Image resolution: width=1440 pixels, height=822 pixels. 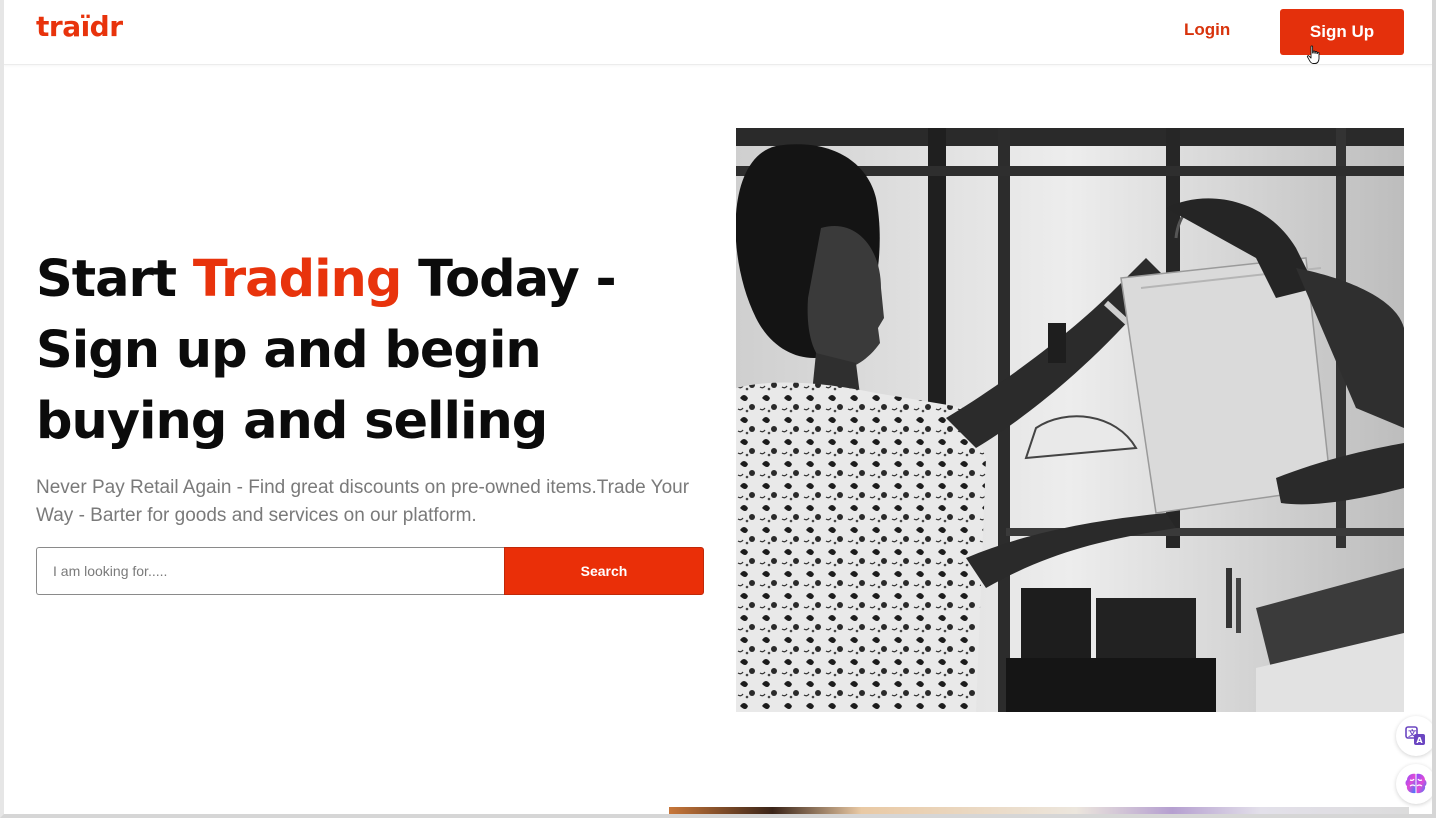 What do you see at coordinates (604, 571) in the screenshot?
I see `search-button: Search` at bounding box center [604, 571].